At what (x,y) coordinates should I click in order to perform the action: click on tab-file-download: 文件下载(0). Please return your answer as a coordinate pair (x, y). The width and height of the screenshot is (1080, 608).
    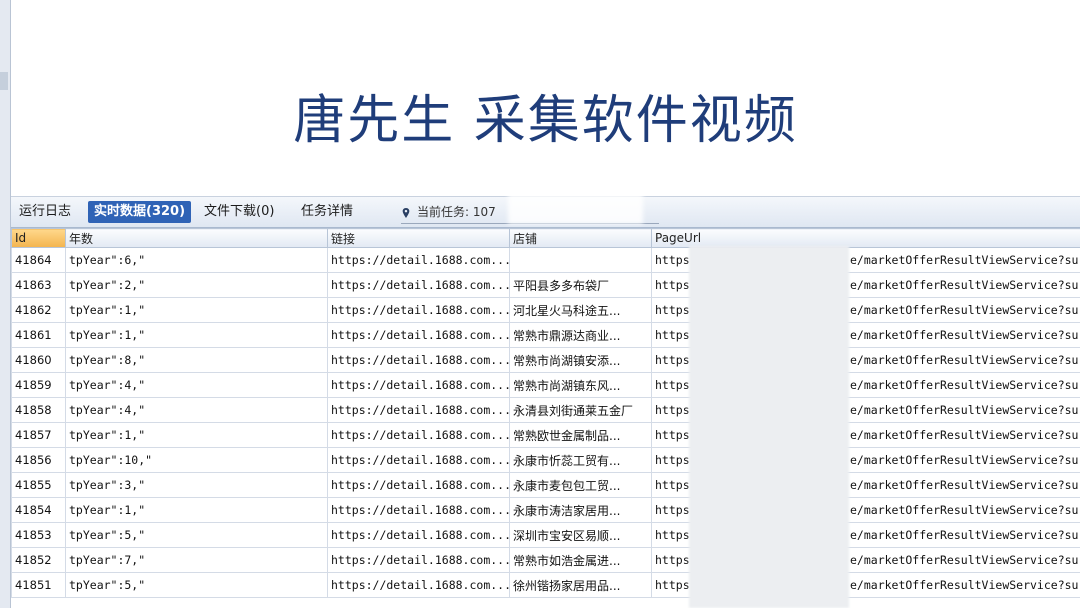
    Looking at the image, I should click on (239, 212).